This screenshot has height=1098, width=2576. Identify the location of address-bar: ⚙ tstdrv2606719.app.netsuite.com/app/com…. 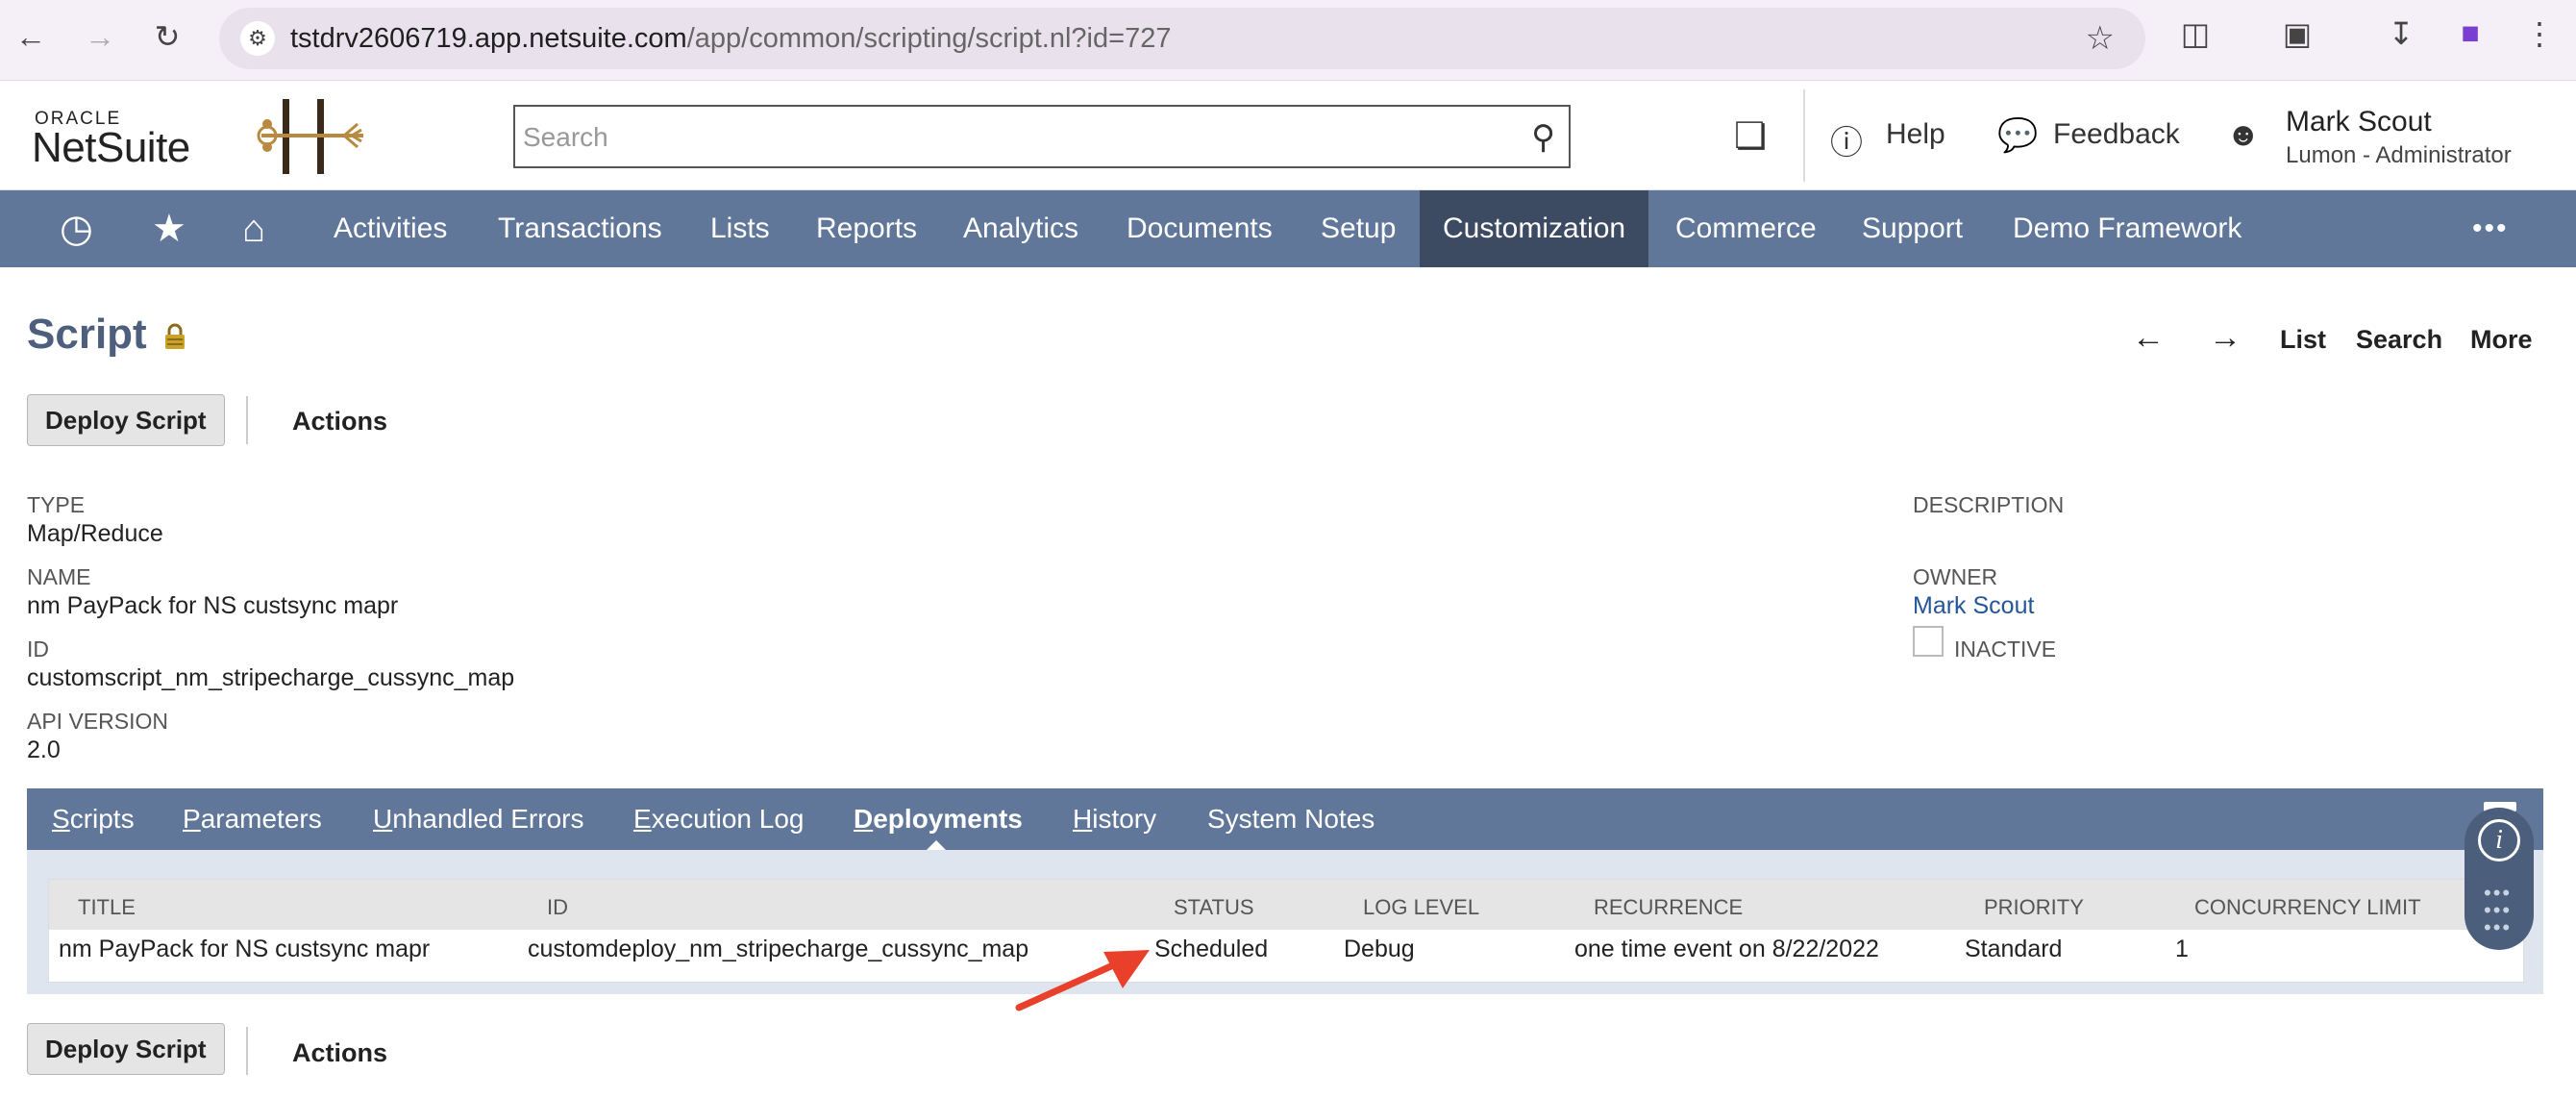
(1182, 38).